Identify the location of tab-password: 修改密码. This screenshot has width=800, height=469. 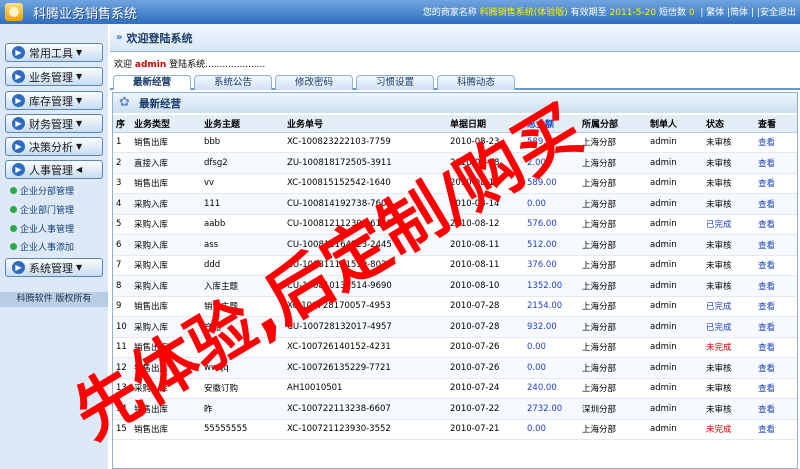
(314, 82).